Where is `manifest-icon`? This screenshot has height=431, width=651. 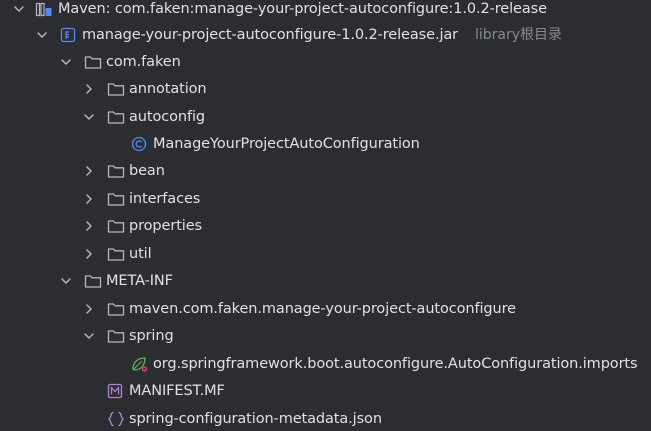
manifest-icon is located at coordinates (116, 391).